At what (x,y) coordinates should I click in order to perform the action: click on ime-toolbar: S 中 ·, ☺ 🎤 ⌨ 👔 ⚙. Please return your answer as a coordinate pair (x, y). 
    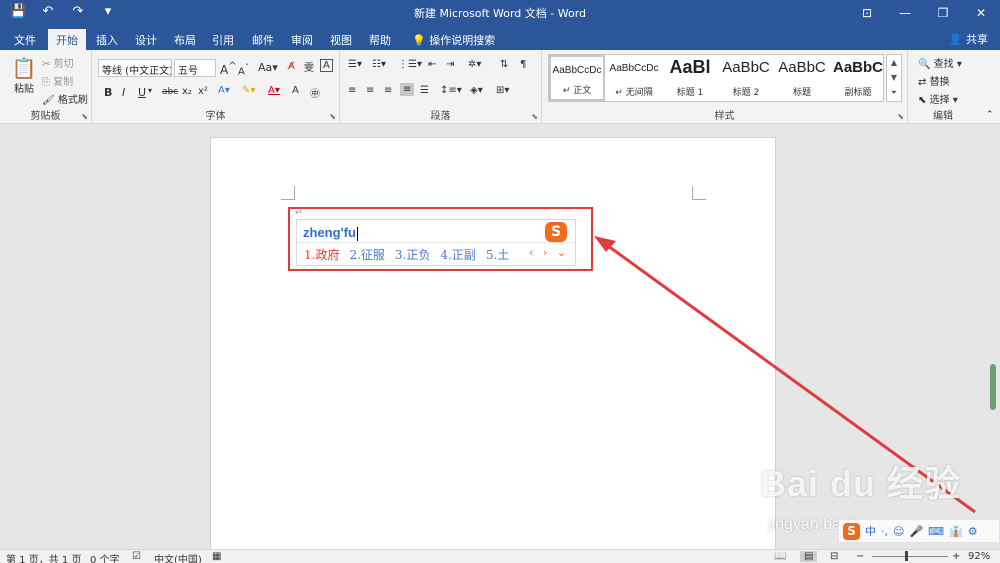
    Looking at the image, I should click on (919, 531).